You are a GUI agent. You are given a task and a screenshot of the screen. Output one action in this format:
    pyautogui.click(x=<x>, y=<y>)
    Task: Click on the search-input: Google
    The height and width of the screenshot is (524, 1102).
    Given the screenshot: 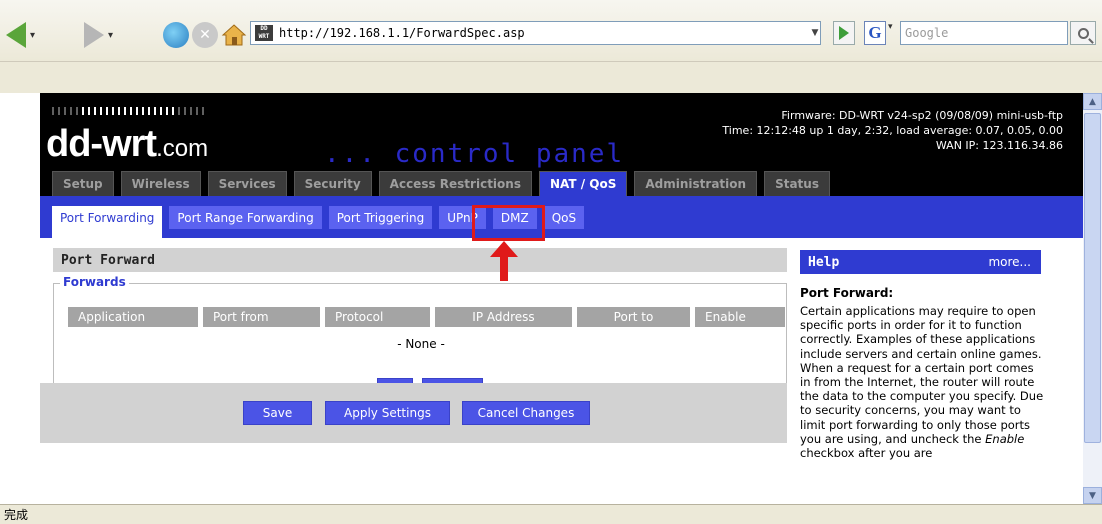 What is the action you would take?
    pyautogui.click(x=984, y=33)
    